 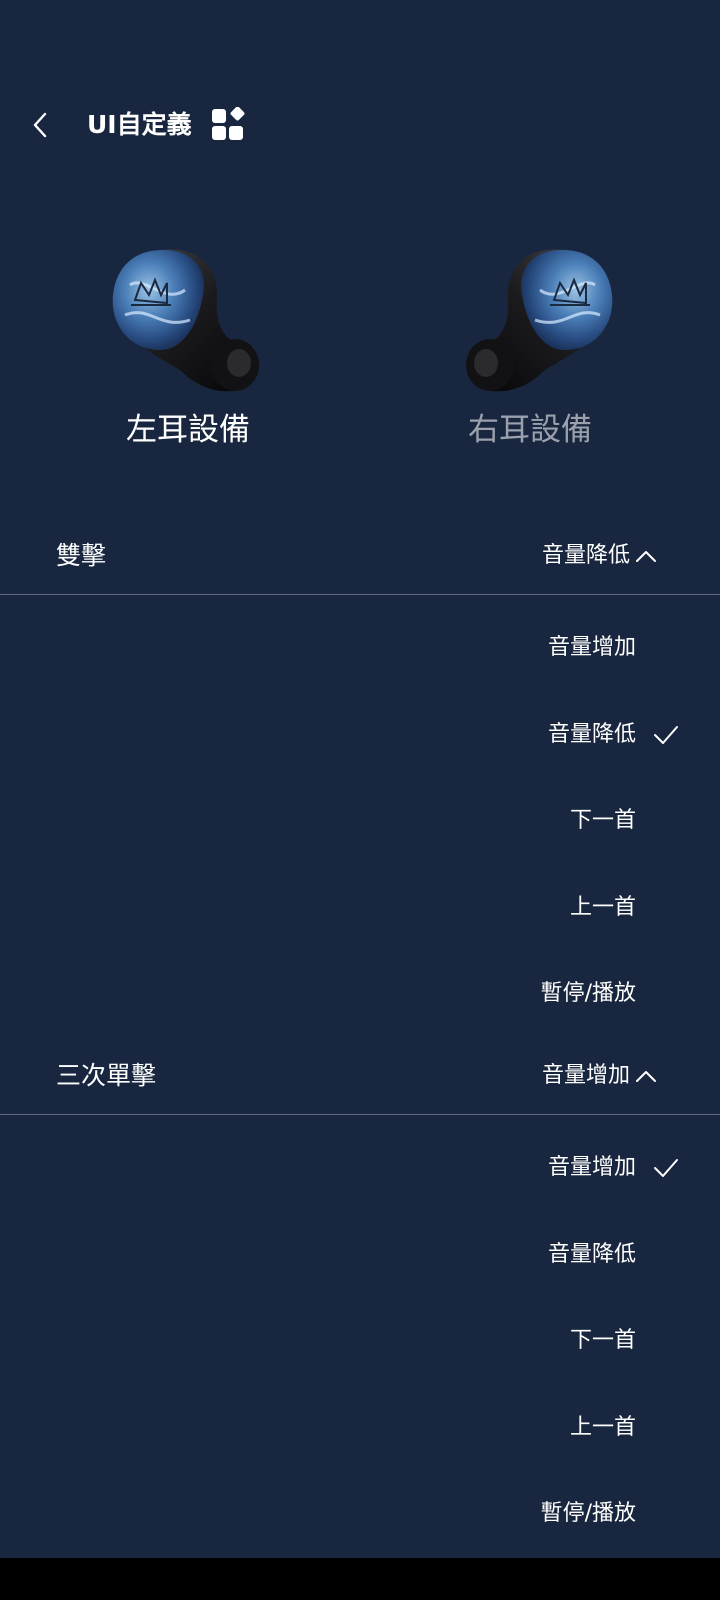 I want to click on chevron-left-icon, so click(x=40, y=125).